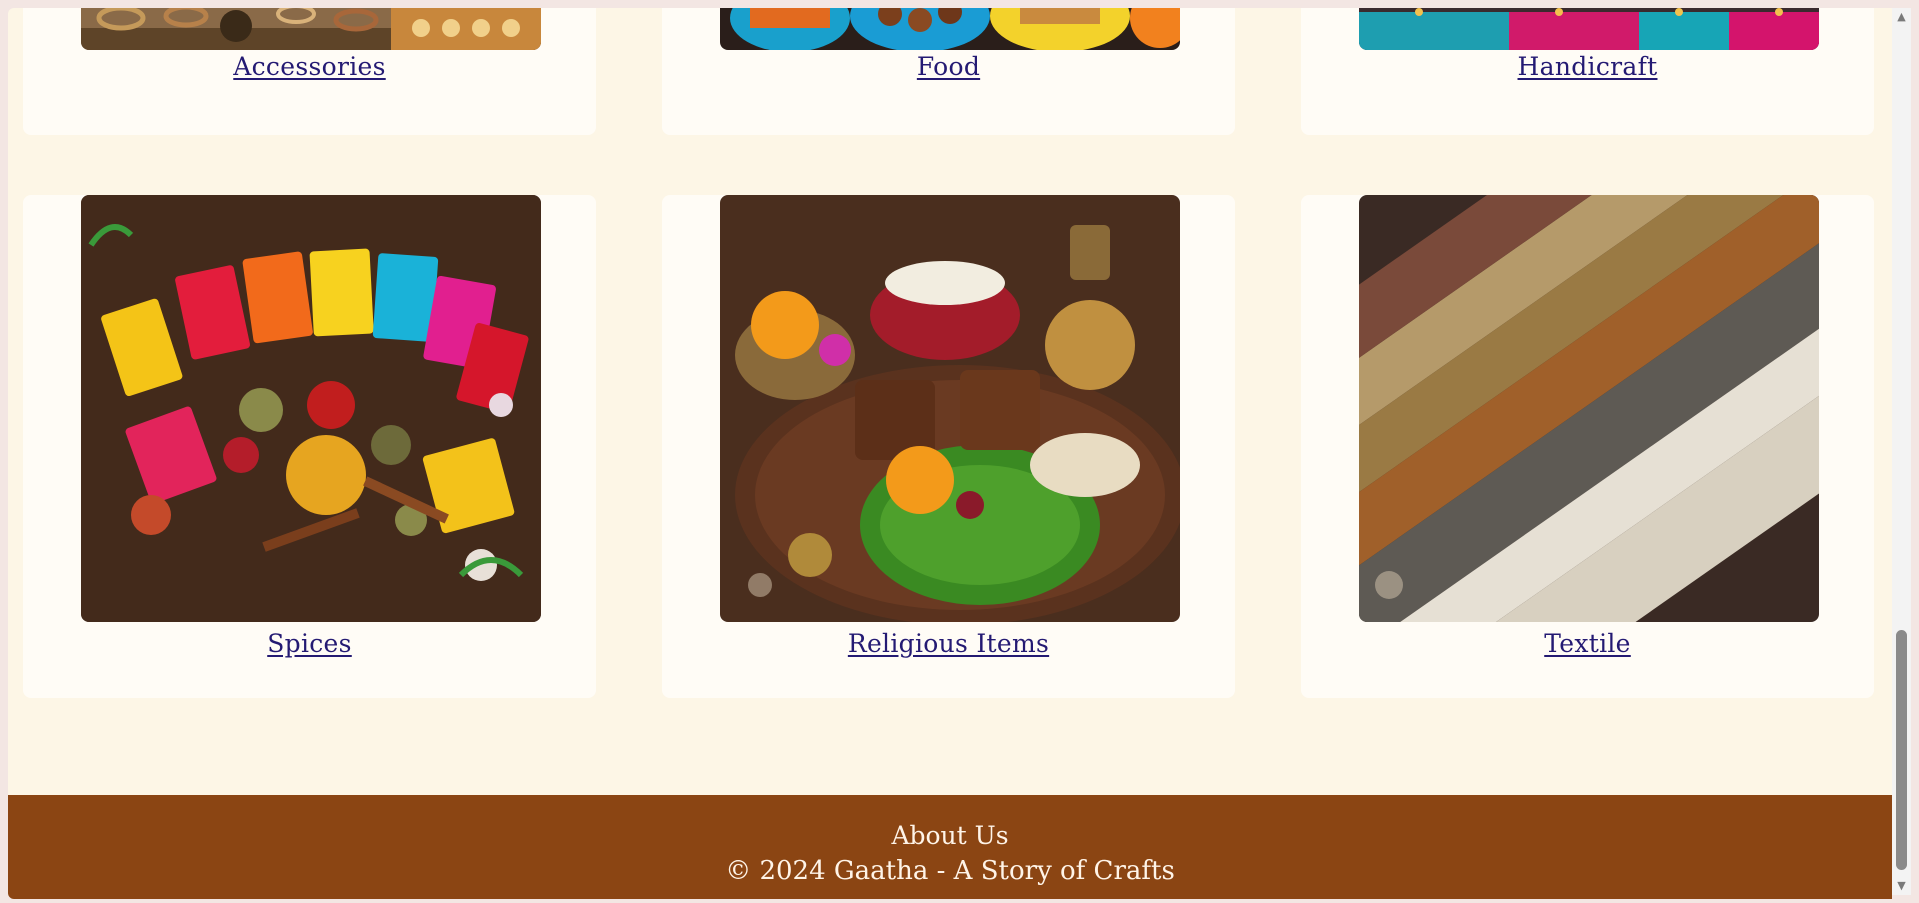 Image resolution: width=1919 pixels, height=903 pixels. Describe the element at coordinates (1589, 408) in the screenshot. I see `textile-image` at that location.